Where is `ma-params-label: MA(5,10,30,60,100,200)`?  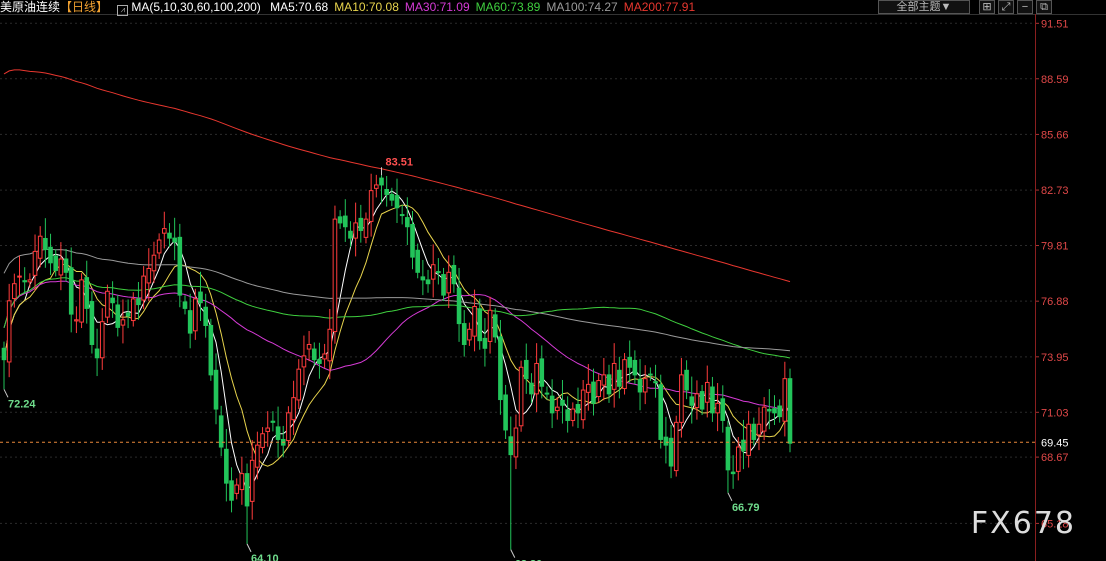
ma-params-label: MA(5,10,30,60,100,200) is located at coordinates (196, 7).